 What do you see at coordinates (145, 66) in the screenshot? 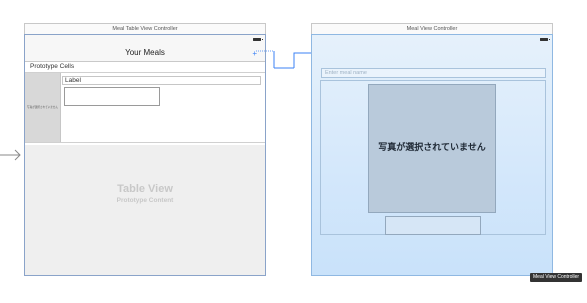
I see `prototype-cells-header: Prototype Cells` at bounding box center [145, 66].